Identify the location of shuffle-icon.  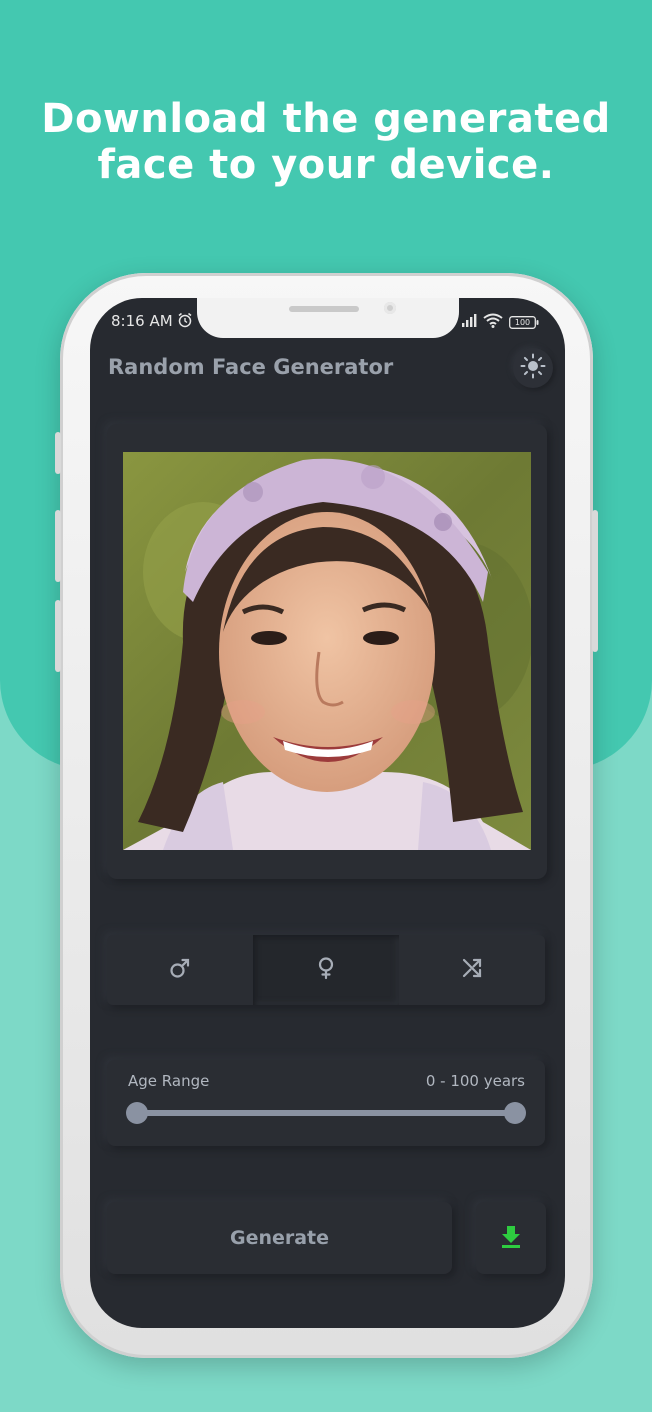
(472, 970).